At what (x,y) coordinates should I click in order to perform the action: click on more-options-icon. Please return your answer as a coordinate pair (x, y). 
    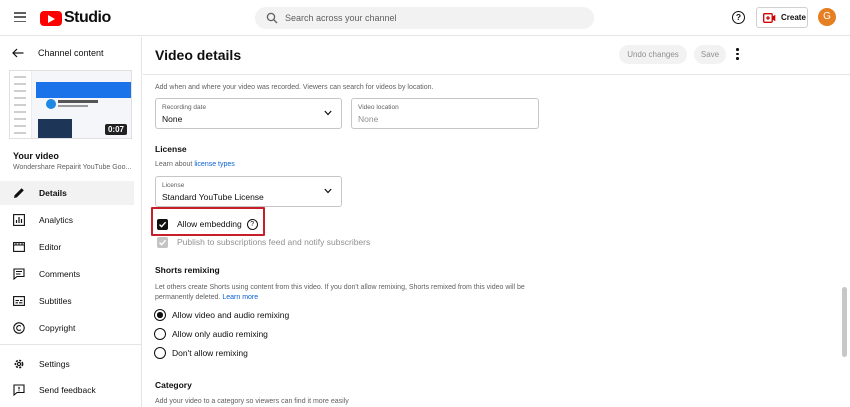
    Looking at the image, I should click on (737, 55).